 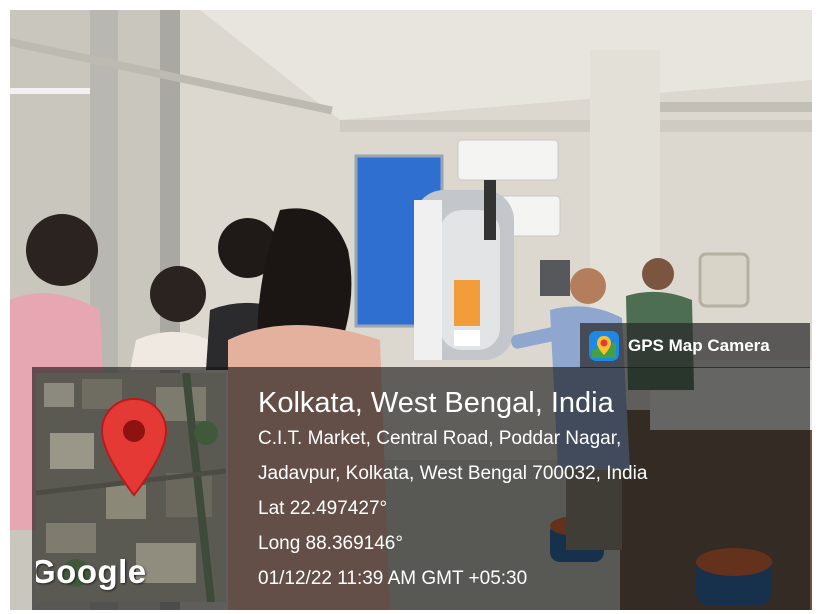 I want to click on map-pin-camera-icon, so click(x=604, y=345).